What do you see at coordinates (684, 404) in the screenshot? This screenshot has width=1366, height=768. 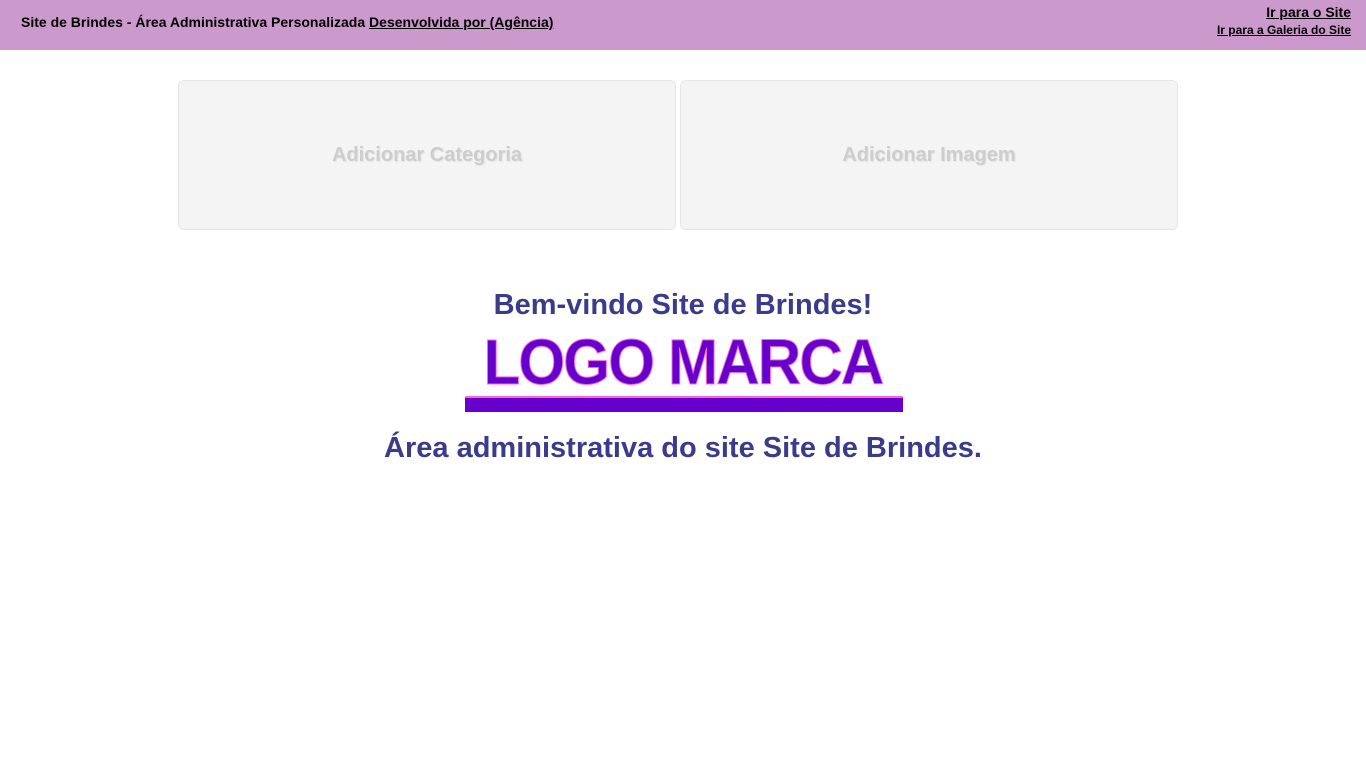 I see `logo-underline-bar` at bounding box center [684, 404].